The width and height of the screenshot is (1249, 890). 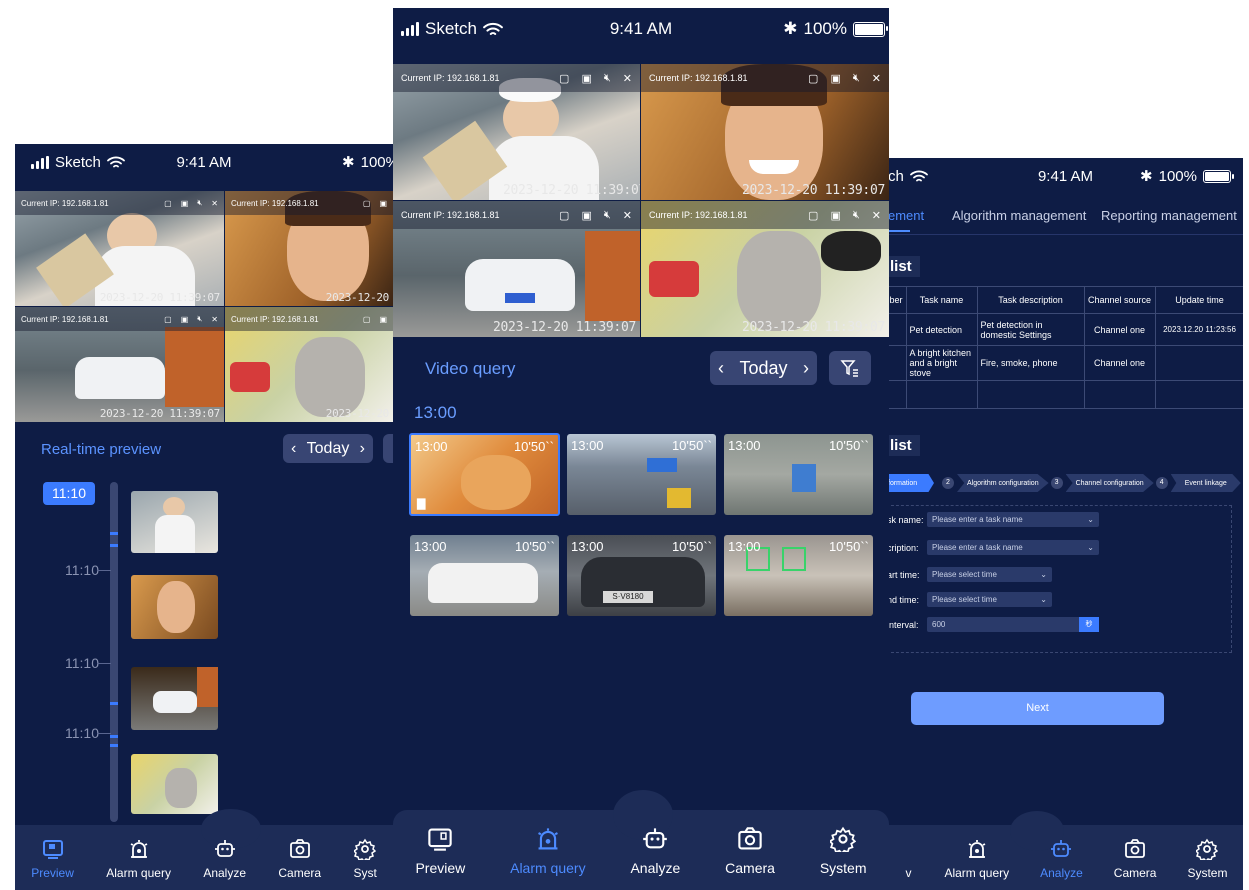 I want to click on camera-tile-cat: Current IP: 192.168.1.81 ▢ ▣ 2023-12-20, so click(x=309, y=364).